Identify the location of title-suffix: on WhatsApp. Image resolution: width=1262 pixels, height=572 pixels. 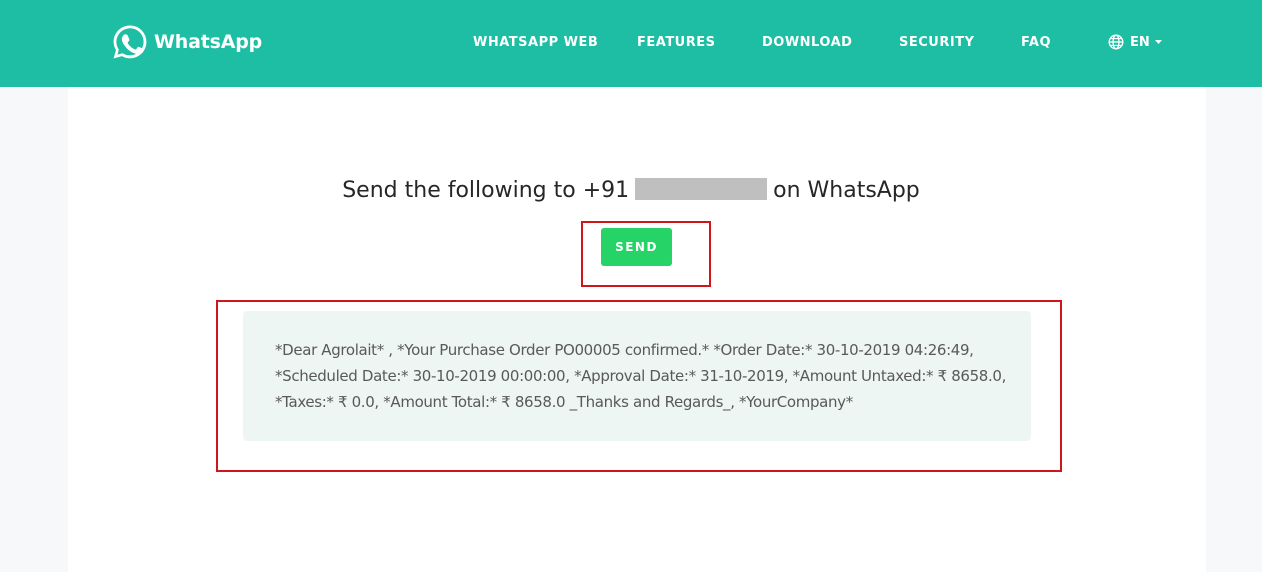
(846, 190).